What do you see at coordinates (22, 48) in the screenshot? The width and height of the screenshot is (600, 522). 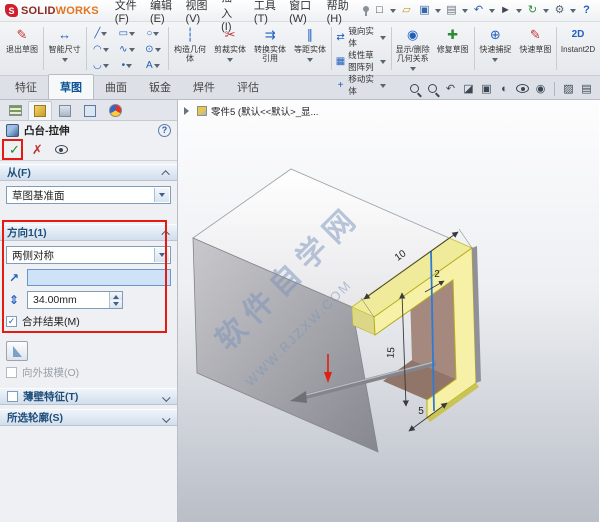 I see `exit-sketch-button: ✎ 退出草图` at bounding box center [22, 48].